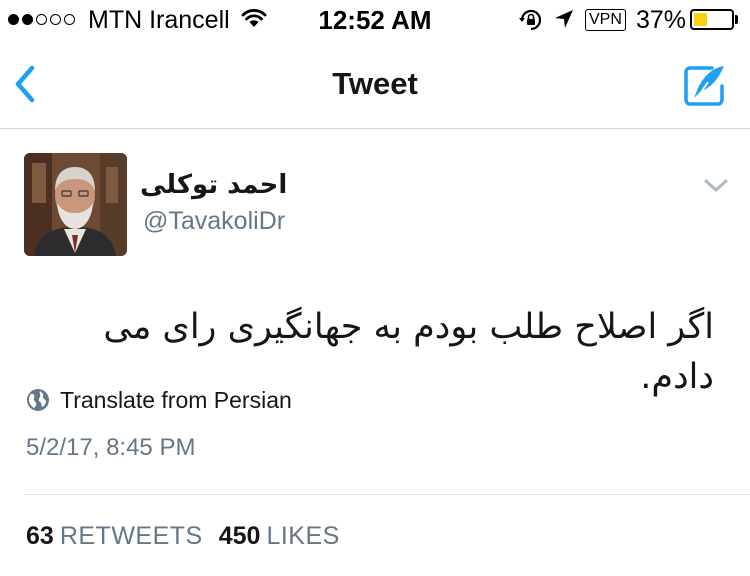 Image resolution: width=750 pixels, height=576 pixels. What do you see at coordinates (75, 204) in the screenshot?
I see `avatar` at bounding box center [75, 204].